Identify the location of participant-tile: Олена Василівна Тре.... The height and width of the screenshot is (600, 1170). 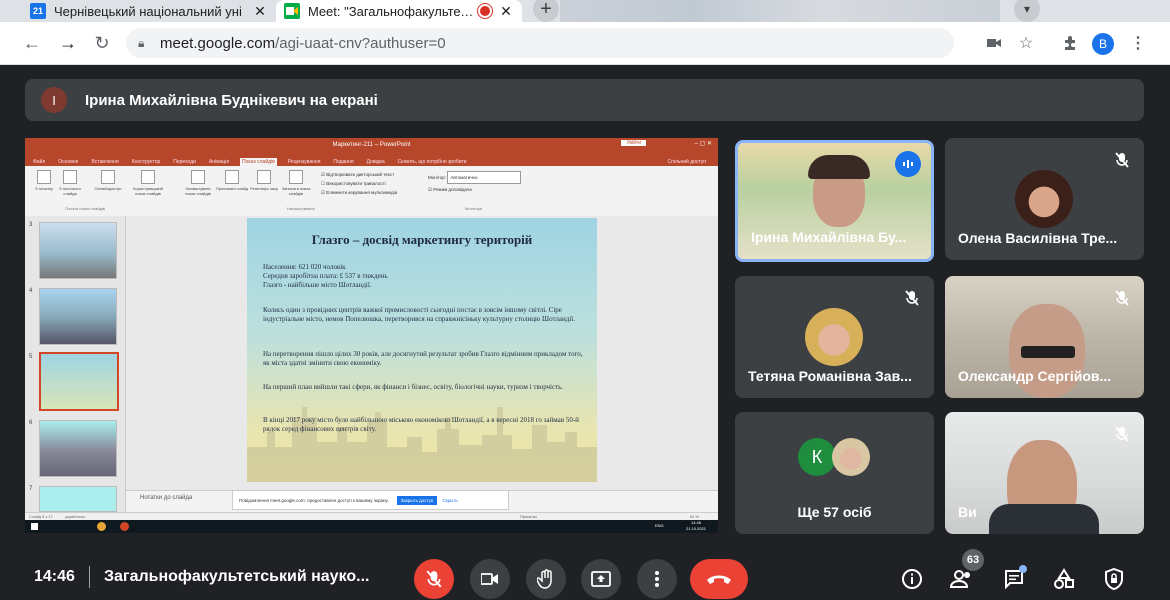
(1044, 199).